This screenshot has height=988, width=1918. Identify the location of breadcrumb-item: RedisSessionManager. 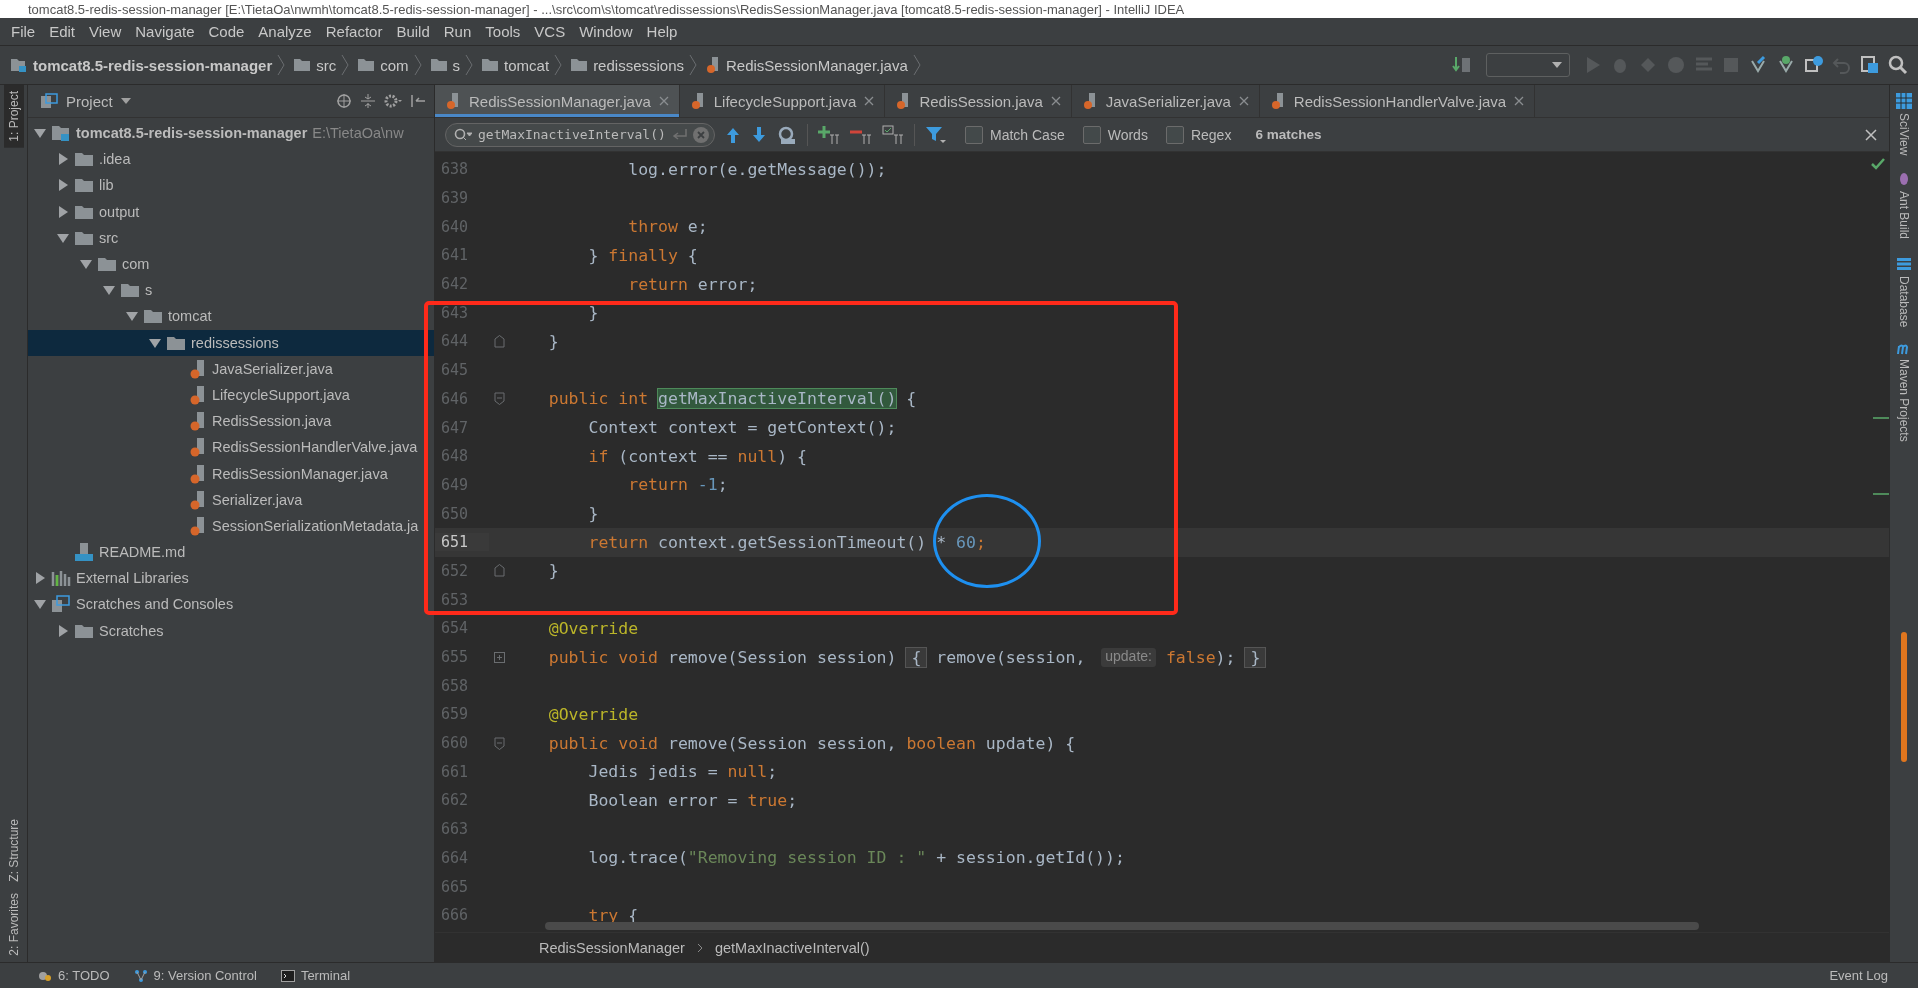
(612, 947).